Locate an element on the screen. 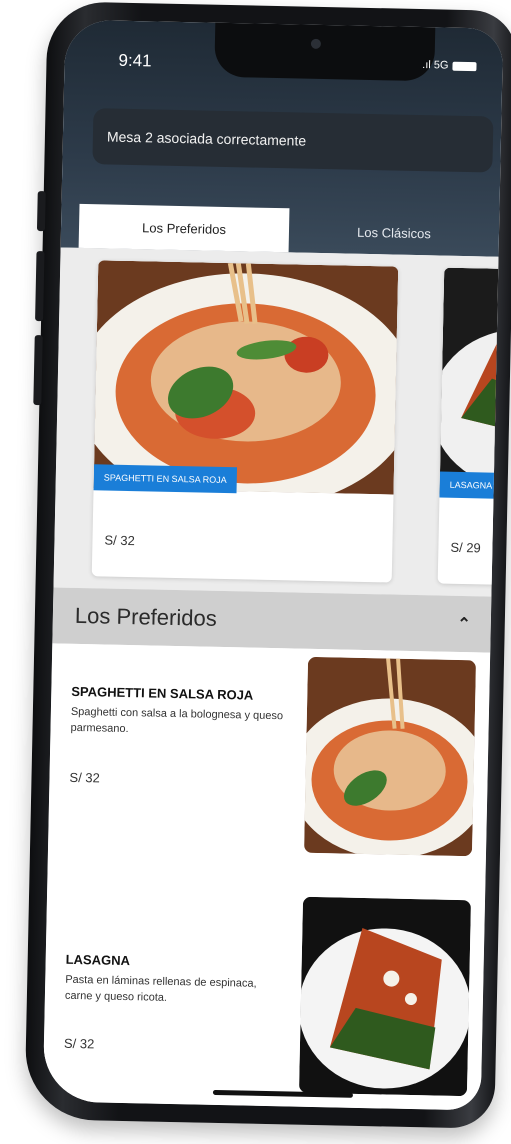  battery-icon is located at coordinates (464, 66).